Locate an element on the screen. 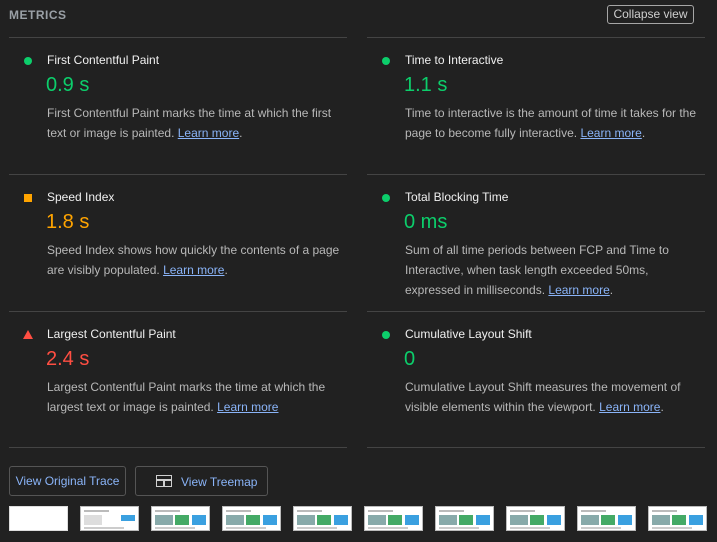  metric-name: Speed Index is located at coordinates (81, 197).